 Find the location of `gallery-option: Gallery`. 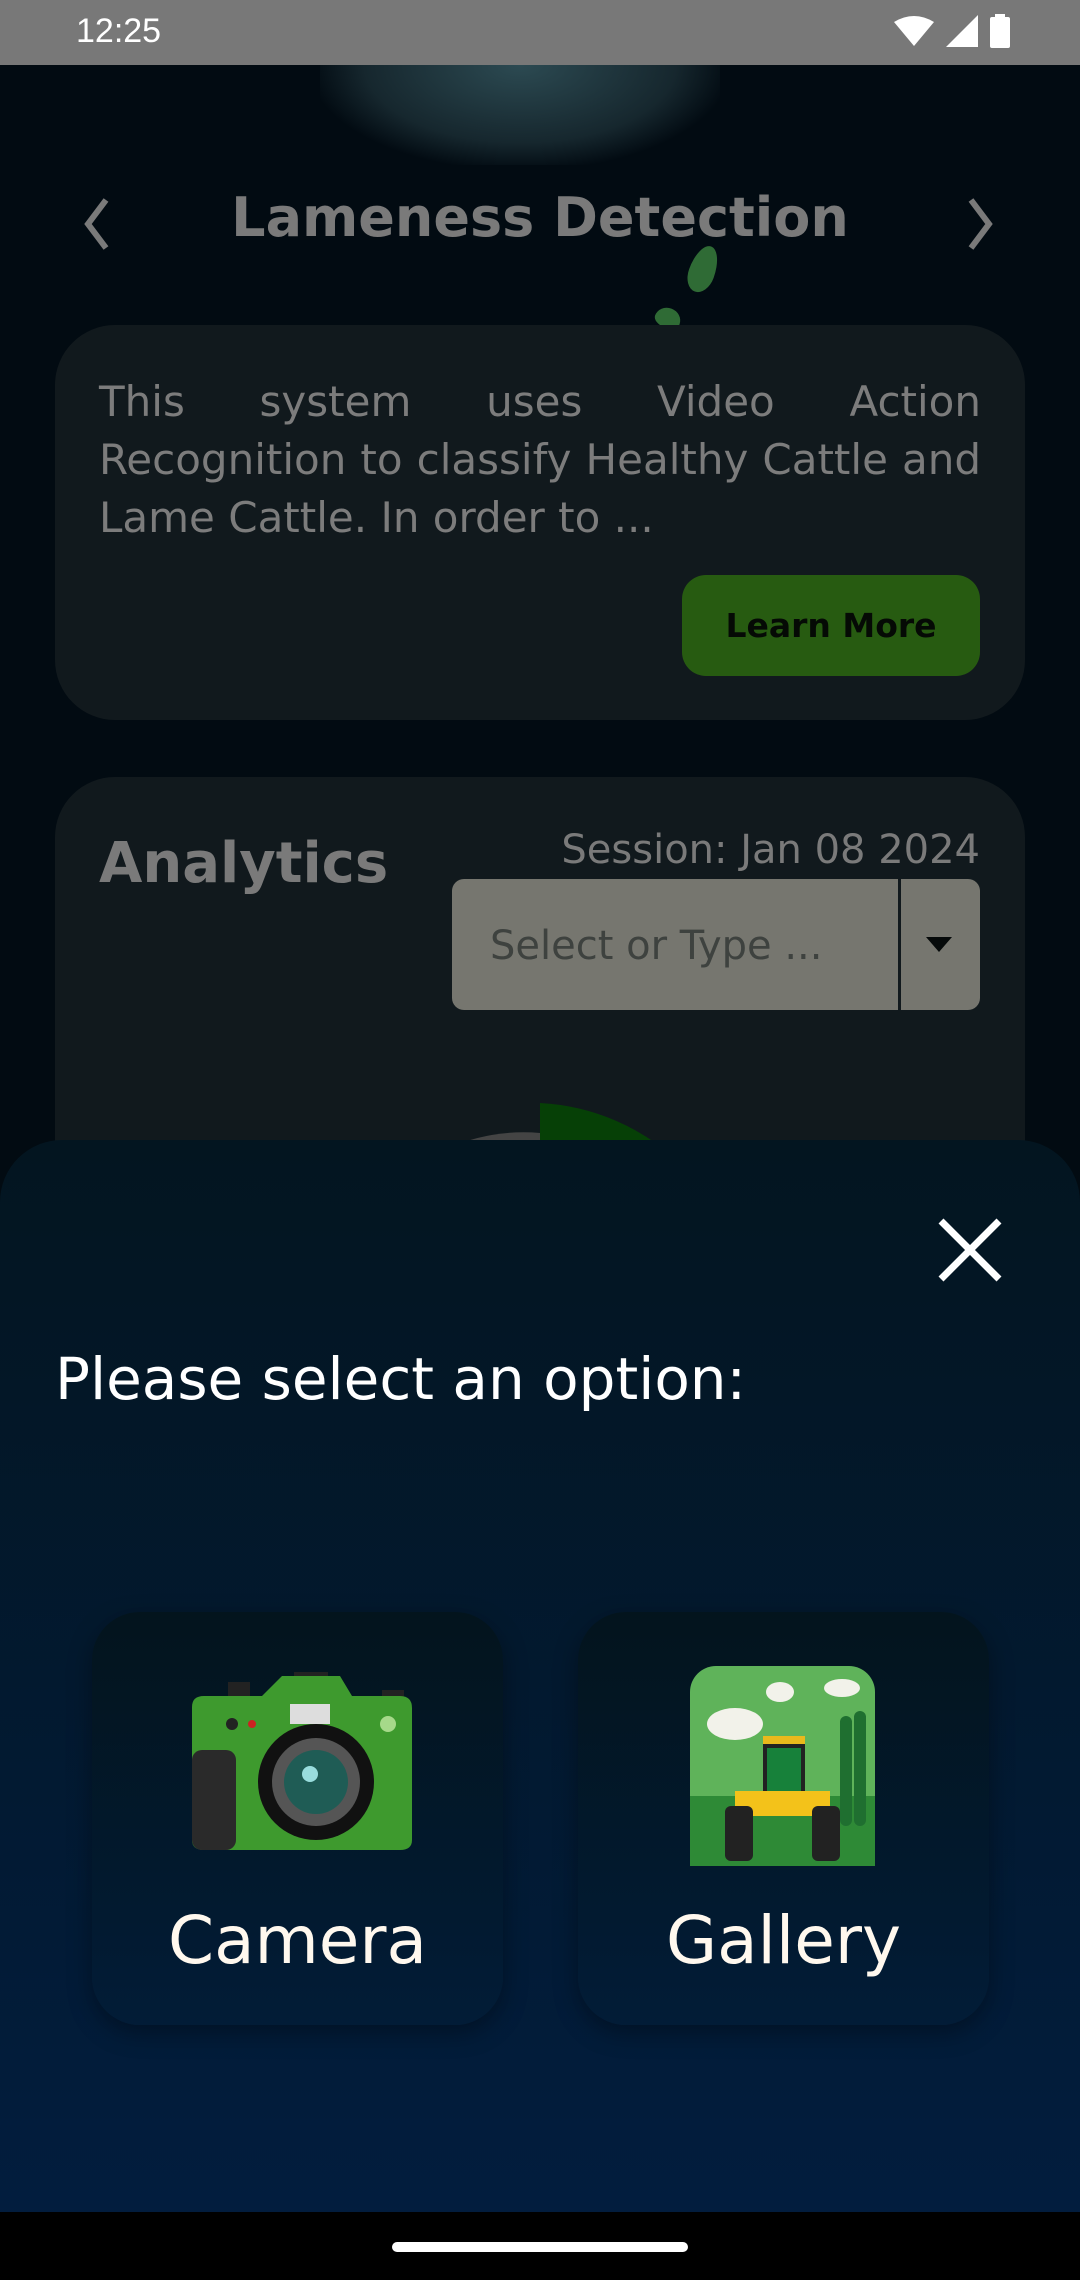

gallery-option: Gallery is located at coordinates (783, 1818).